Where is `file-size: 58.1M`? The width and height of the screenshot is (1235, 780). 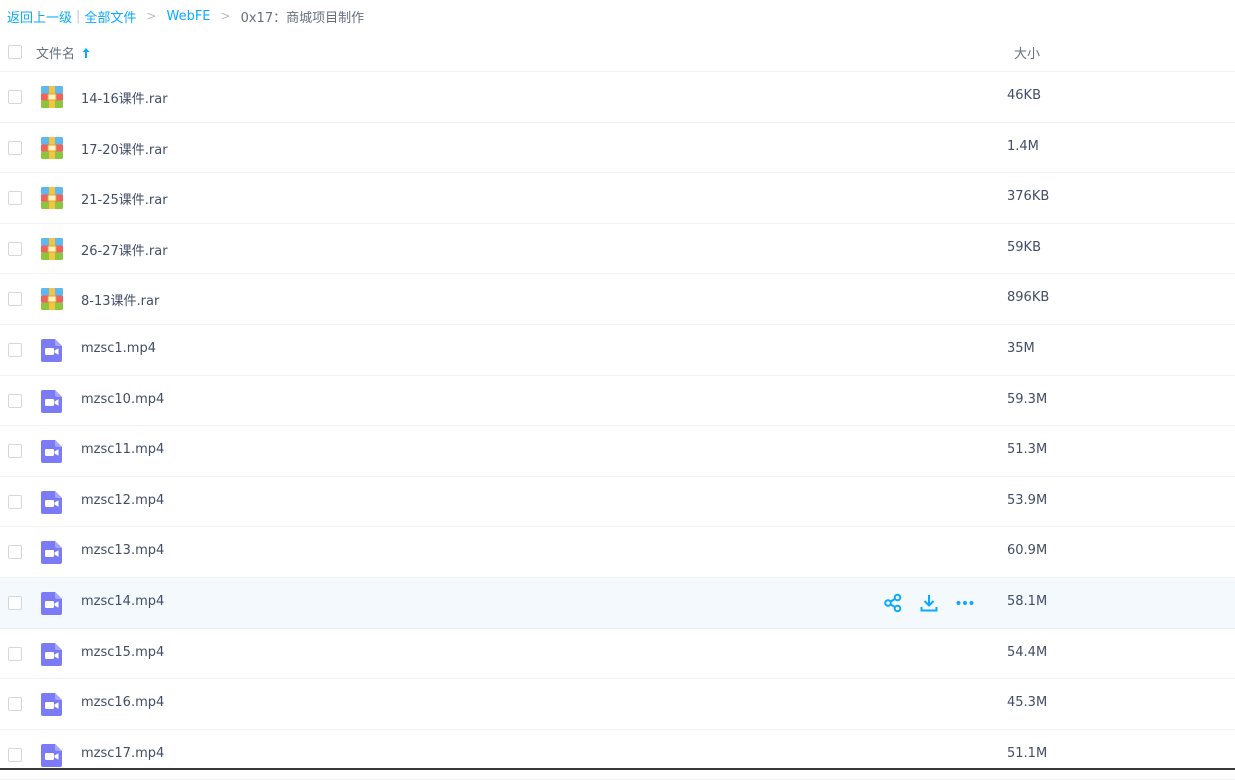
file-size: 58.1M is located at coordinates (1027, 601).